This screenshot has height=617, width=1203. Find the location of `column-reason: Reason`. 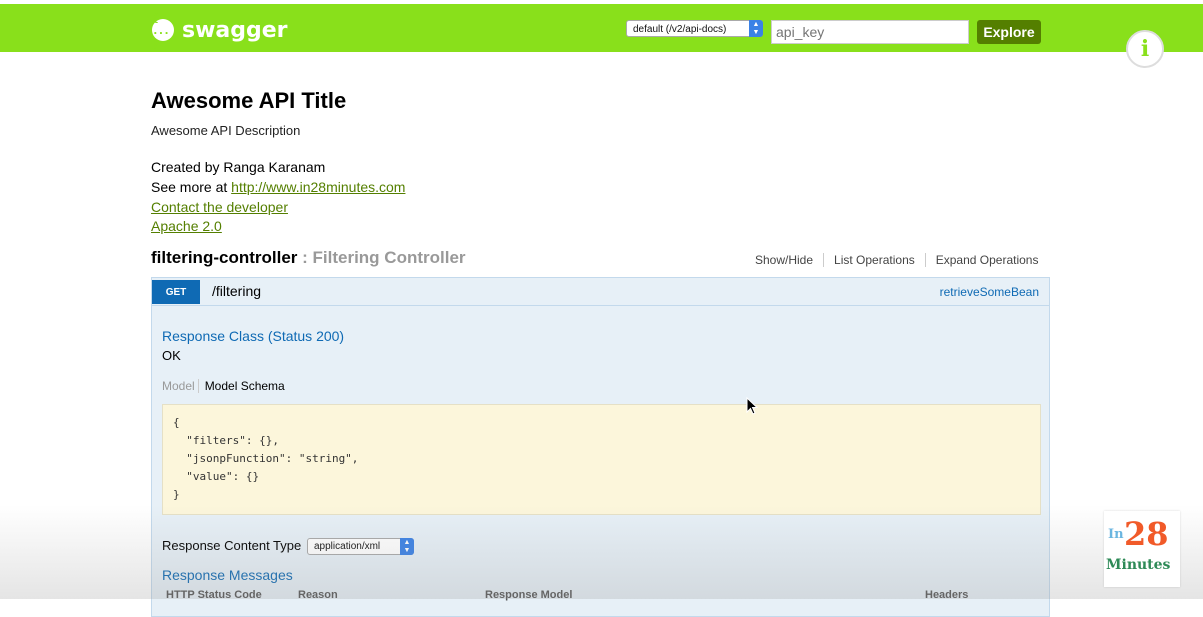

column-reason: Reason is located at coordinates (318, 595).